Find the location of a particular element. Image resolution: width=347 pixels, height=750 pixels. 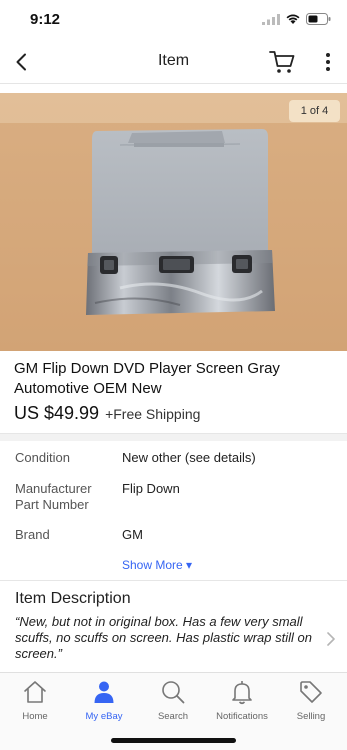

search-icon is located at coordinates (173, 692).